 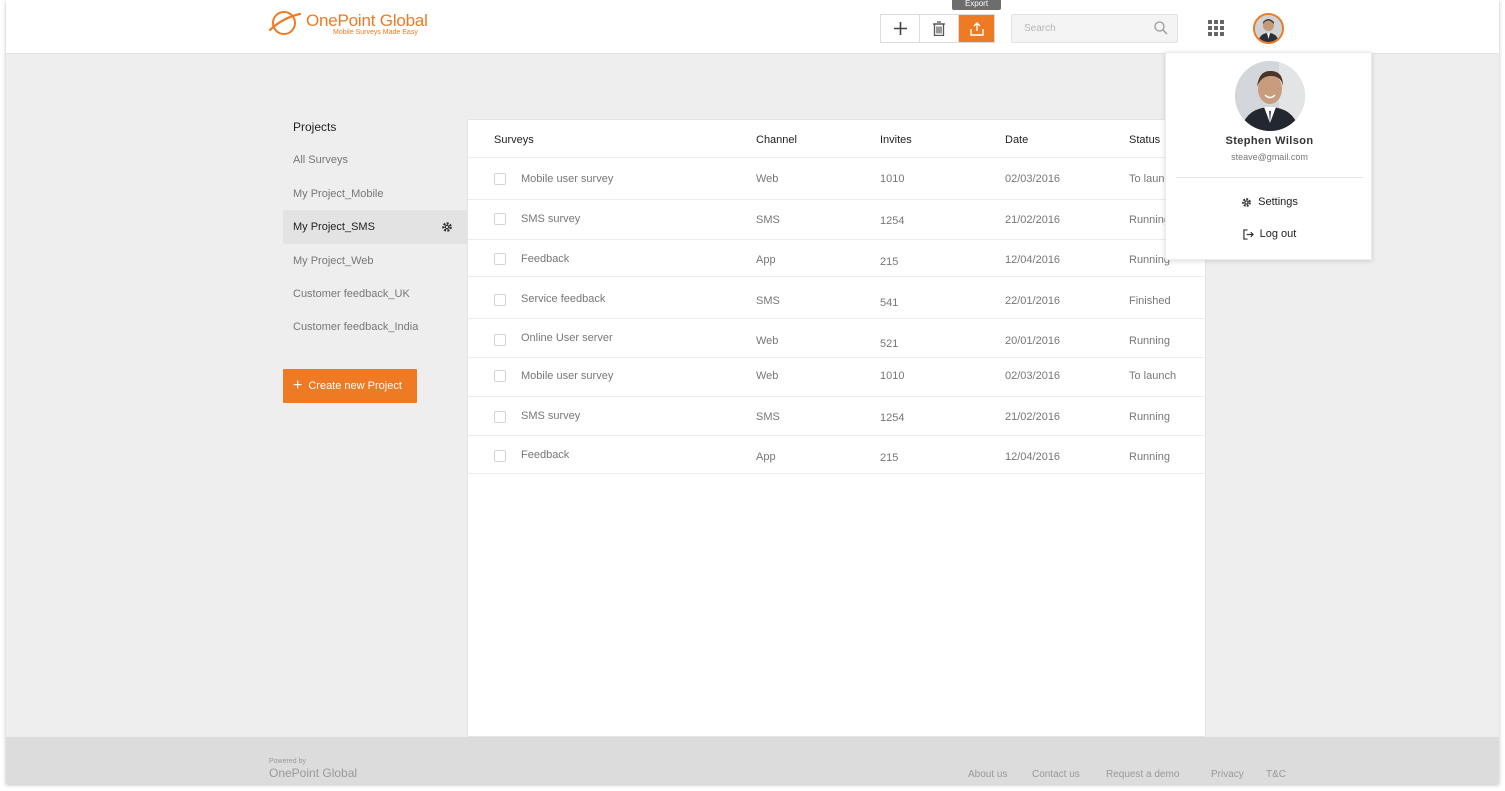 What do you see at coordinates (375, 32) in the screenshot?
I see `logo-tagline: Mobile Surveys Made Easy` at bounding box center [375, 32].